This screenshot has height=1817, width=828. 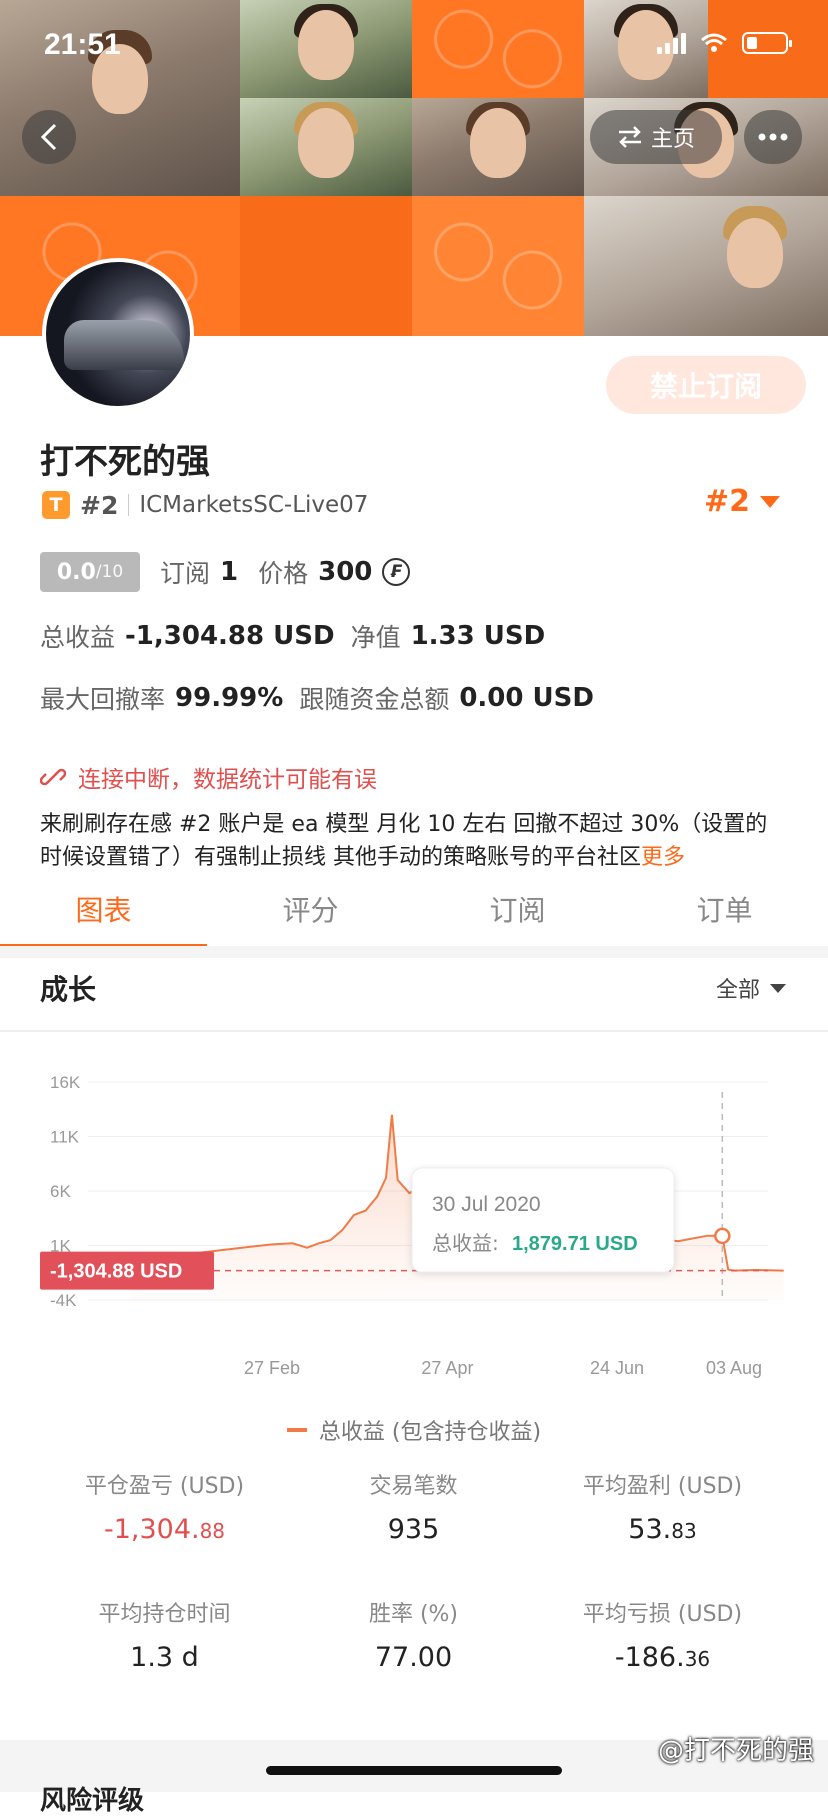 What do you see at coordinates (56, 505) in the screenshot?
I see `platform-badge: T` at bounding box center [56, 505].